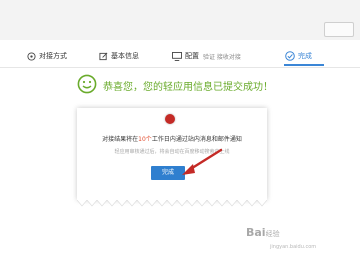 This screenshot has width=360, height=270. I want to click on watermark-logo: Bai经验, so click(263, 232).